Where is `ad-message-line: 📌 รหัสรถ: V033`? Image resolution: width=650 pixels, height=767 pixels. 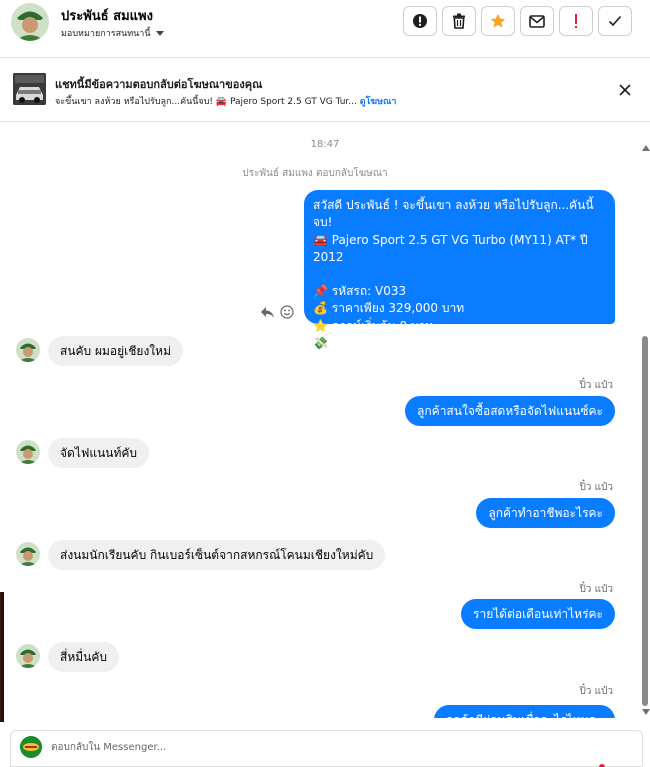
ad-message-line: 📌 รหัสรถ: V033 is located at coordinates (360, 291).